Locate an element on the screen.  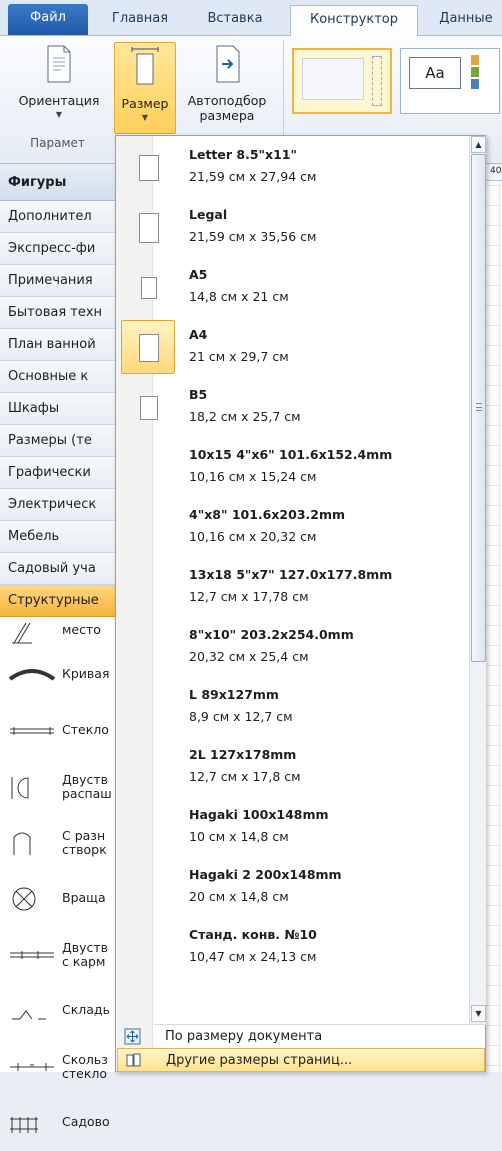
shape-item: Кривая is located at coordinates (58, 675).